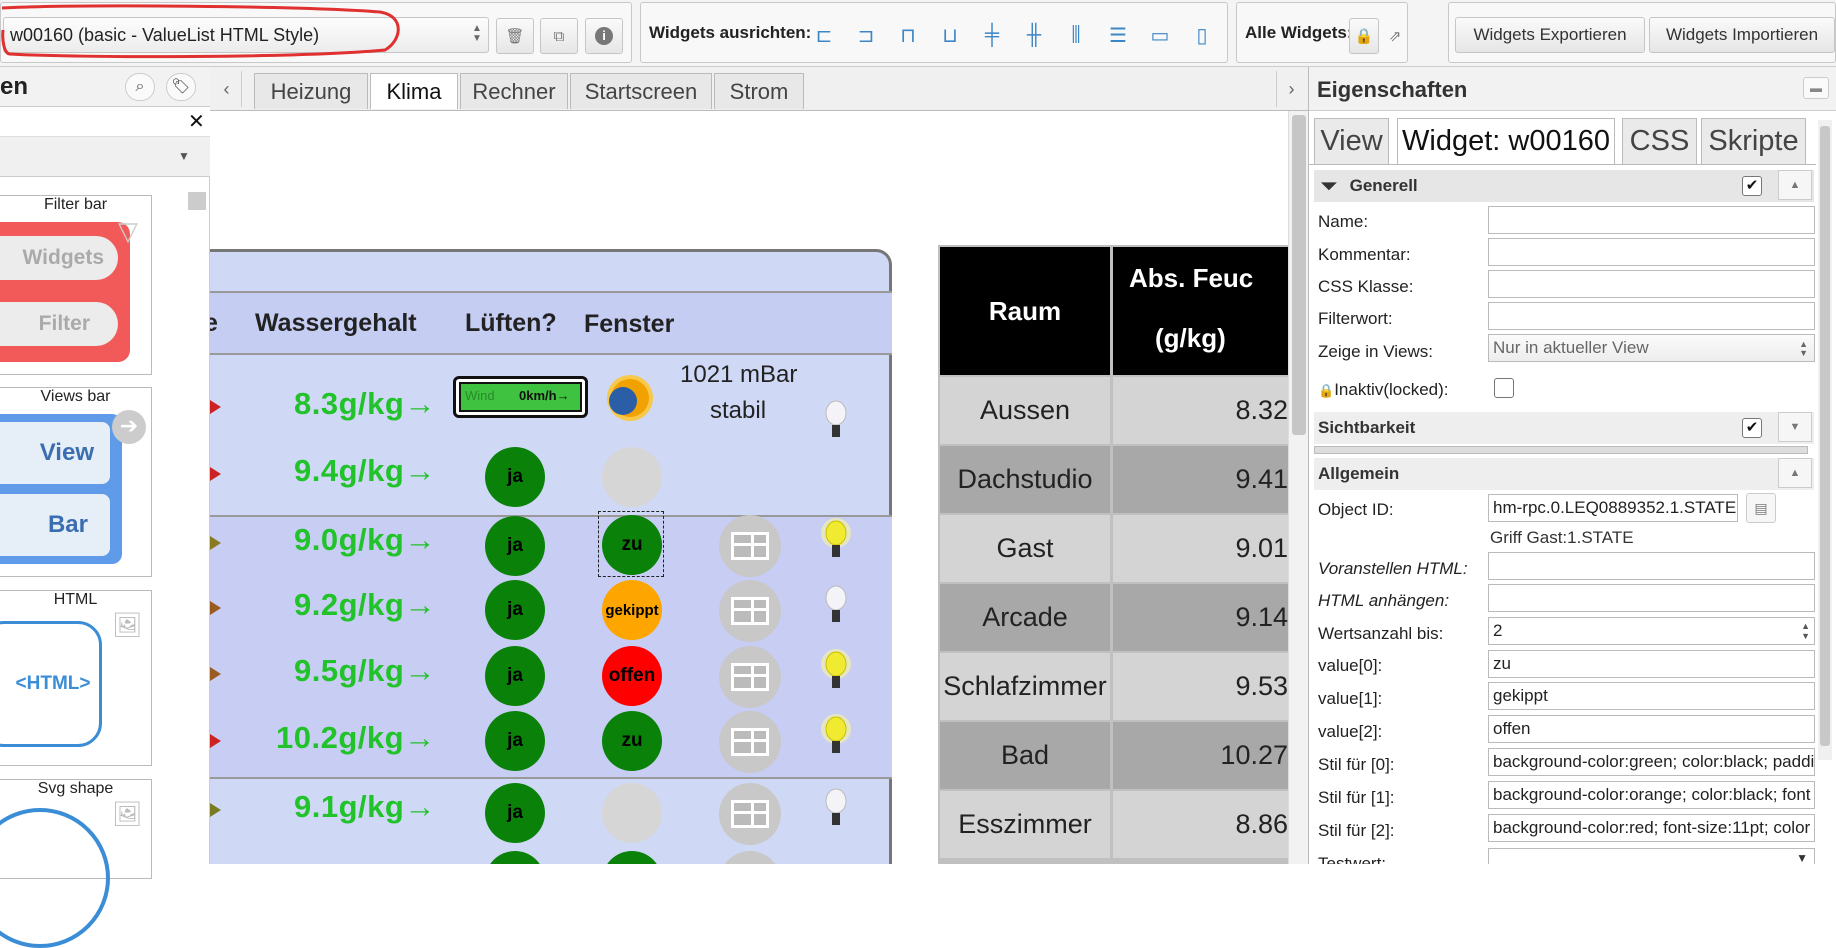 Image resolution: width=1836 pixels, height=948 pixels. Describe the element at coordinates (1118, 35) in the screenshot. I see `distribute-v-icon: ☰` at that location.